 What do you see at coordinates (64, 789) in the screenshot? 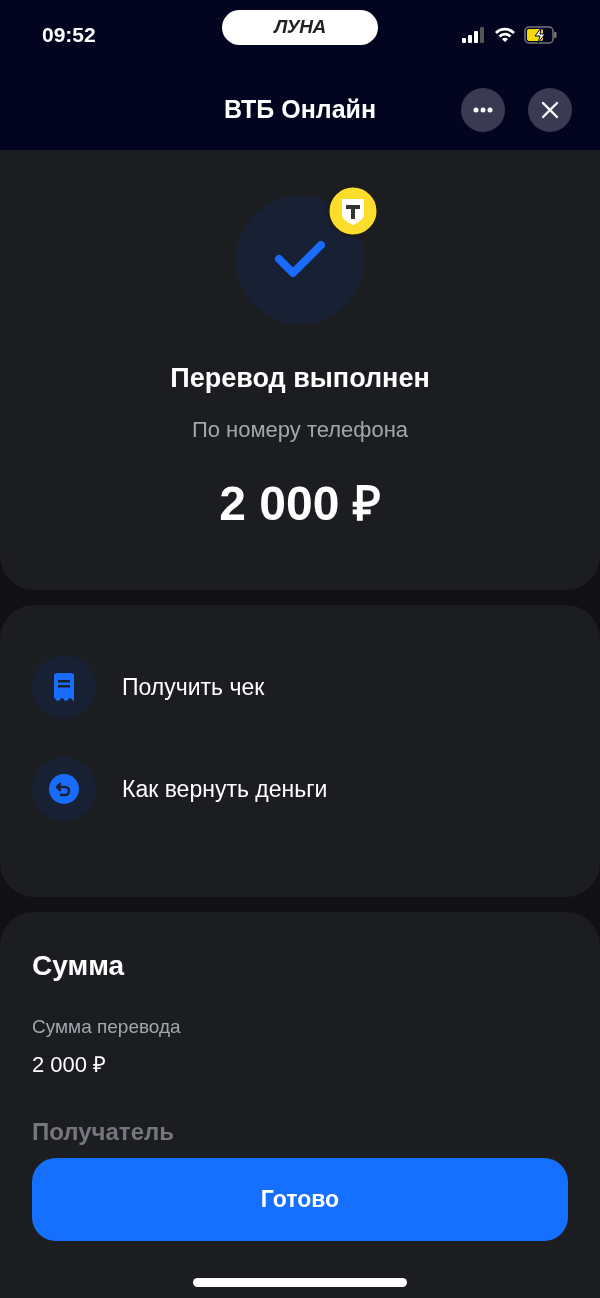
I see `return-icon` at bounding box center [64, 789].